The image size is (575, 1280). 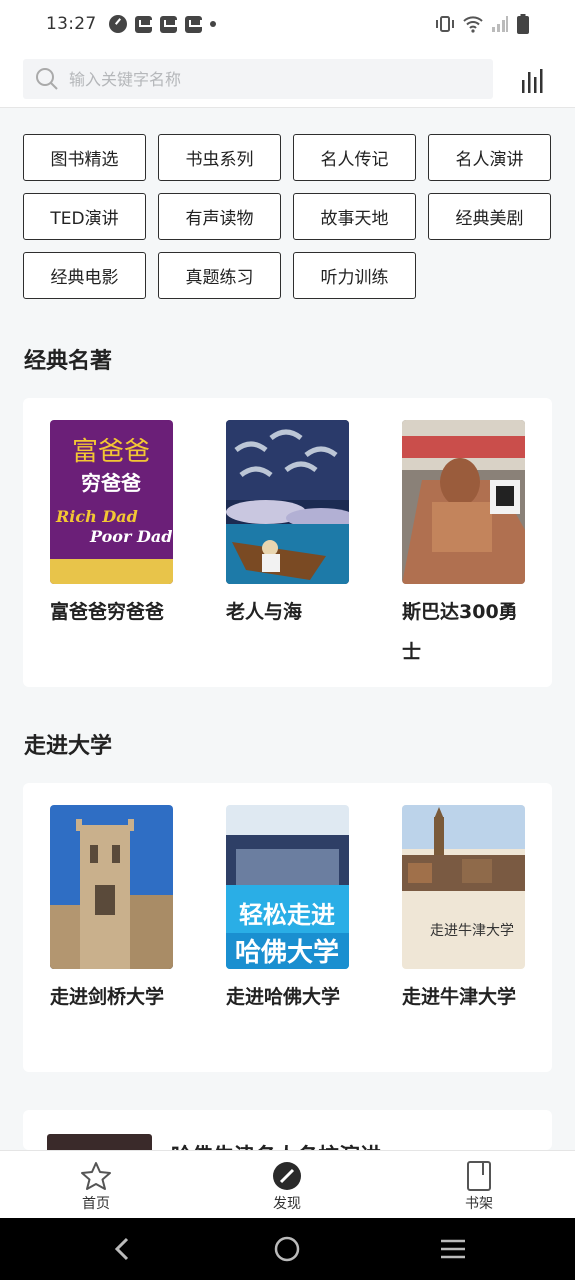 I want to click on back-icon, so click(x=122, y=1249).